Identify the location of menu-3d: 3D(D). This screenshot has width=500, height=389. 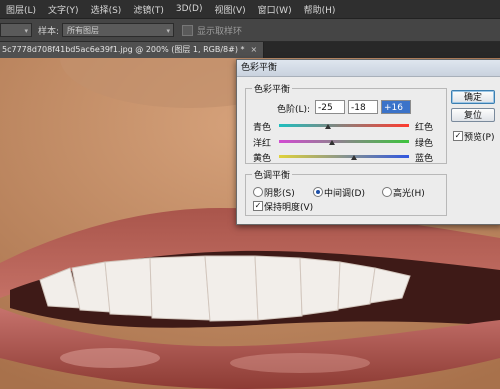
(189, 9).